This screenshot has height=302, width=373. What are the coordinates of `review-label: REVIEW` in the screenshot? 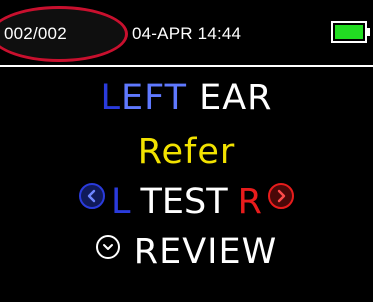 It's located at (205, 252).